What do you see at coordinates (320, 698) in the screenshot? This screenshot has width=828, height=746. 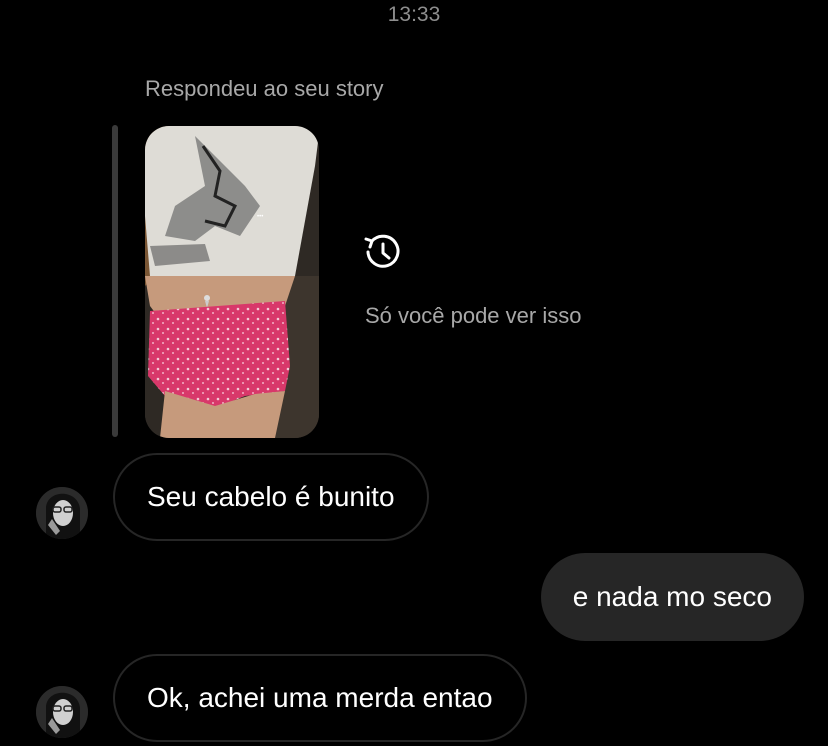 I see `message-bubble-incoming: Ok, achei uma merda entao` at bounding box center [320, 698].